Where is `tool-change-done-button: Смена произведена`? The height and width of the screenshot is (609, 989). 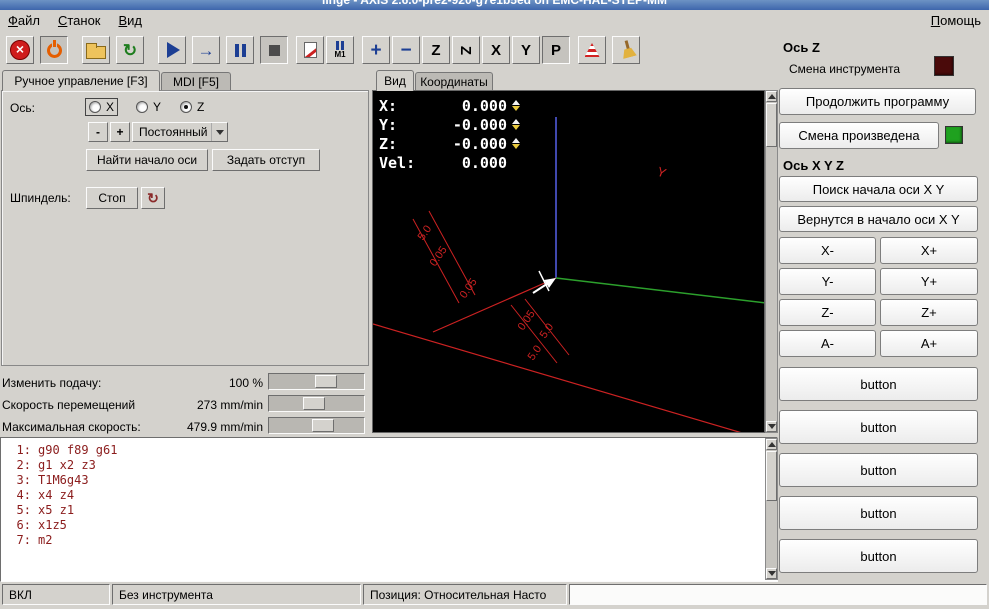 tool-change-done-button: Смена произведена is located at coordinates (859, 135).